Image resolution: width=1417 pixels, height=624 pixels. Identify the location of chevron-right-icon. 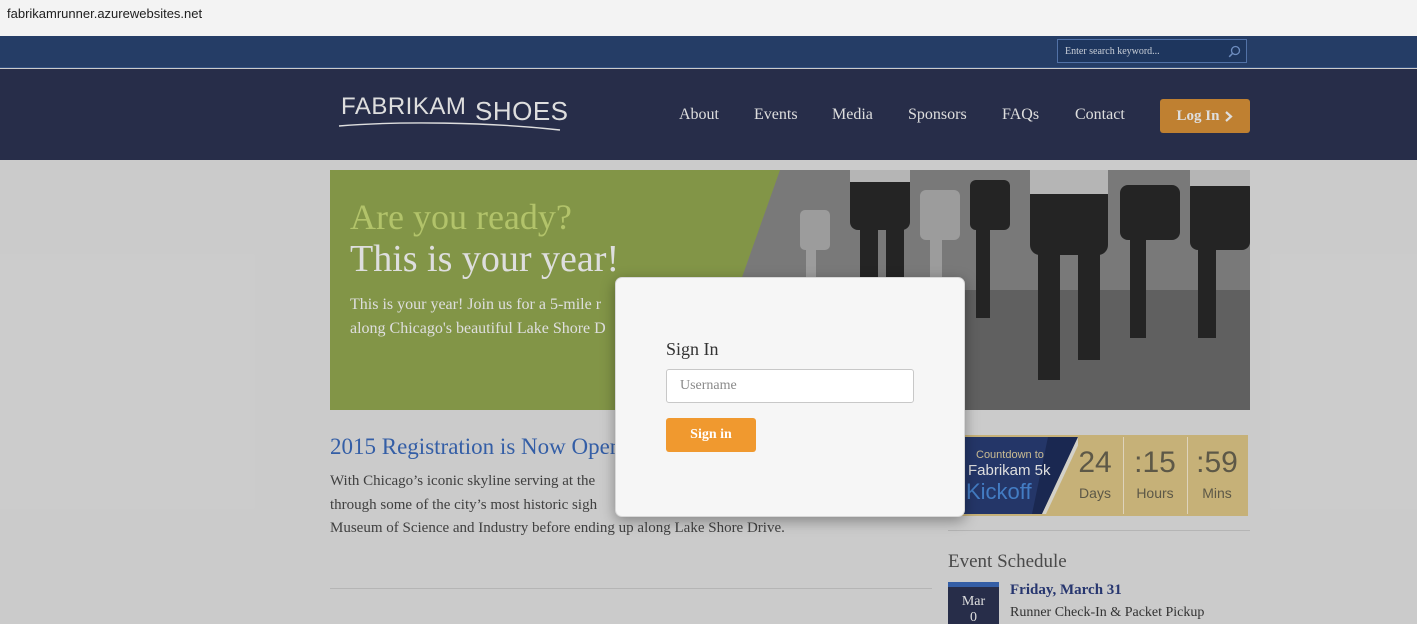
(1229, 116).